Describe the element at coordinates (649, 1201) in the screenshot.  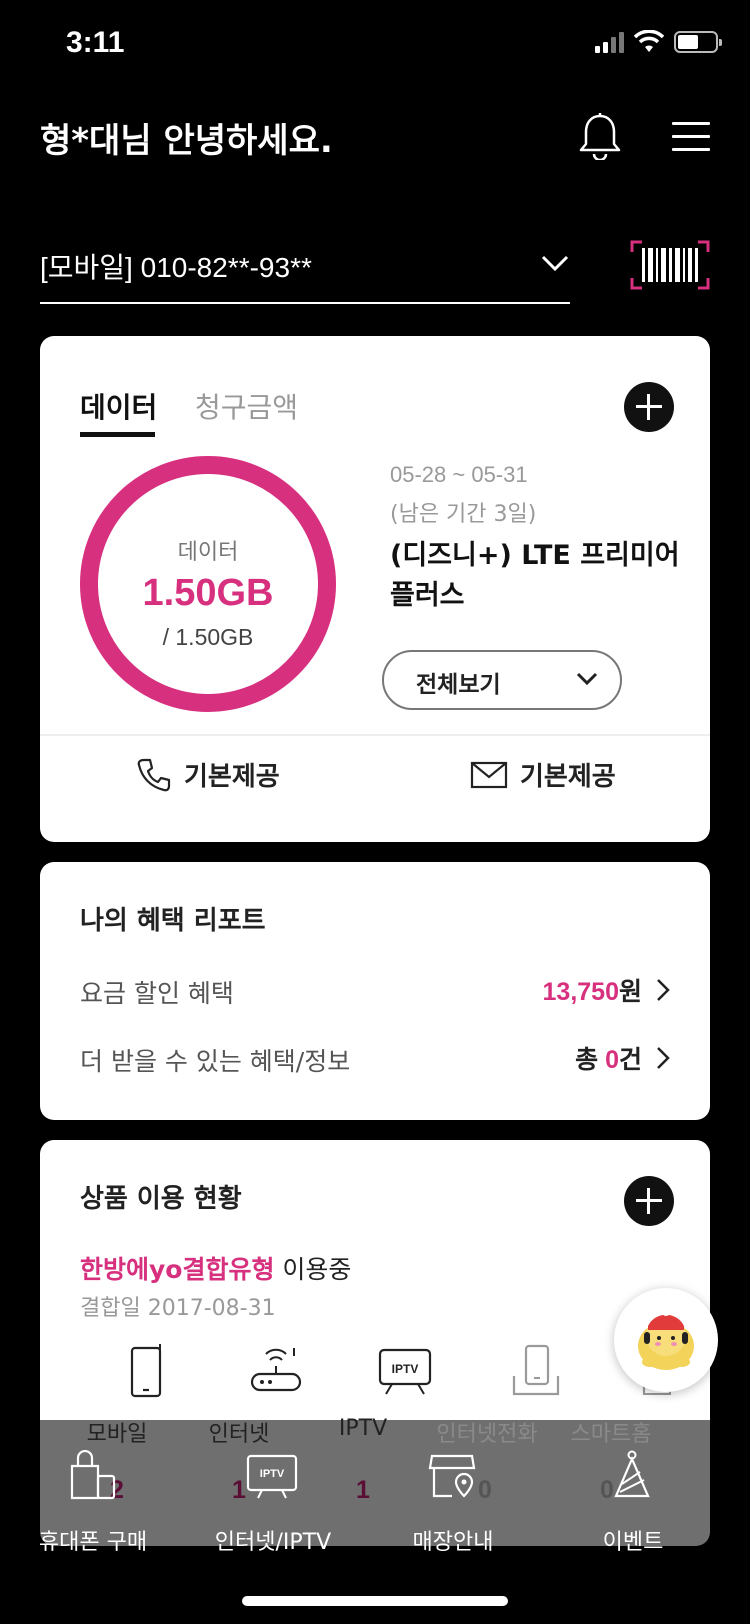
I see `product-more-button` at that location.